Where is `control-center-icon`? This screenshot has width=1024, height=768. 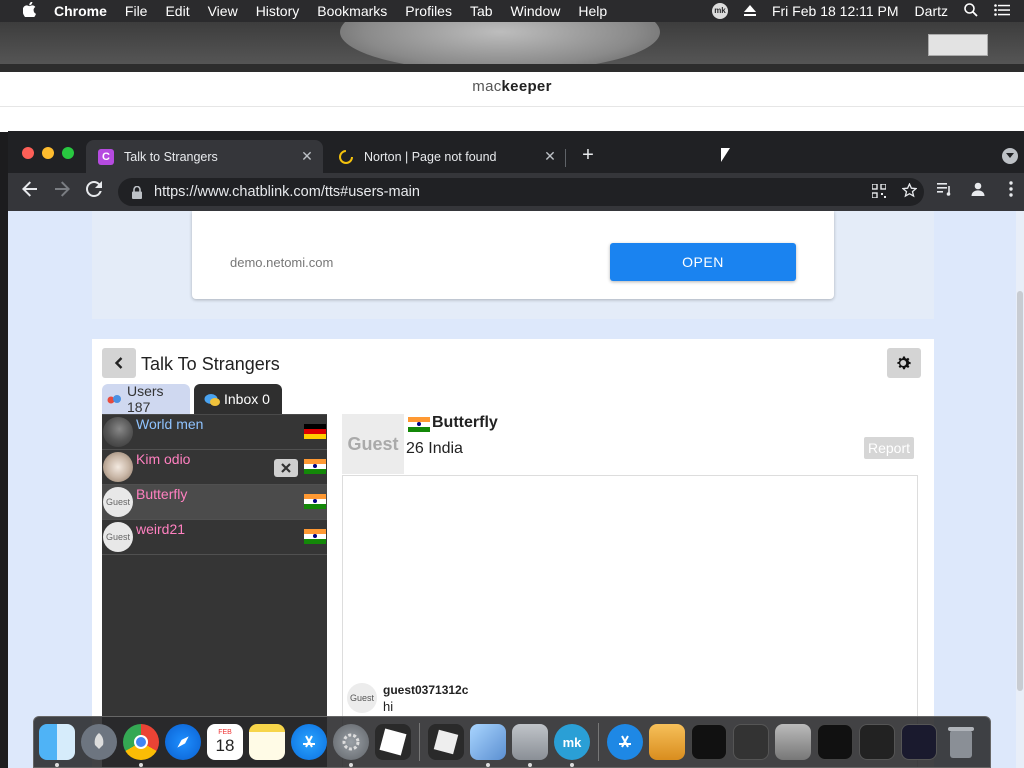 control-center-icon is located at coordinates (1002, 11).